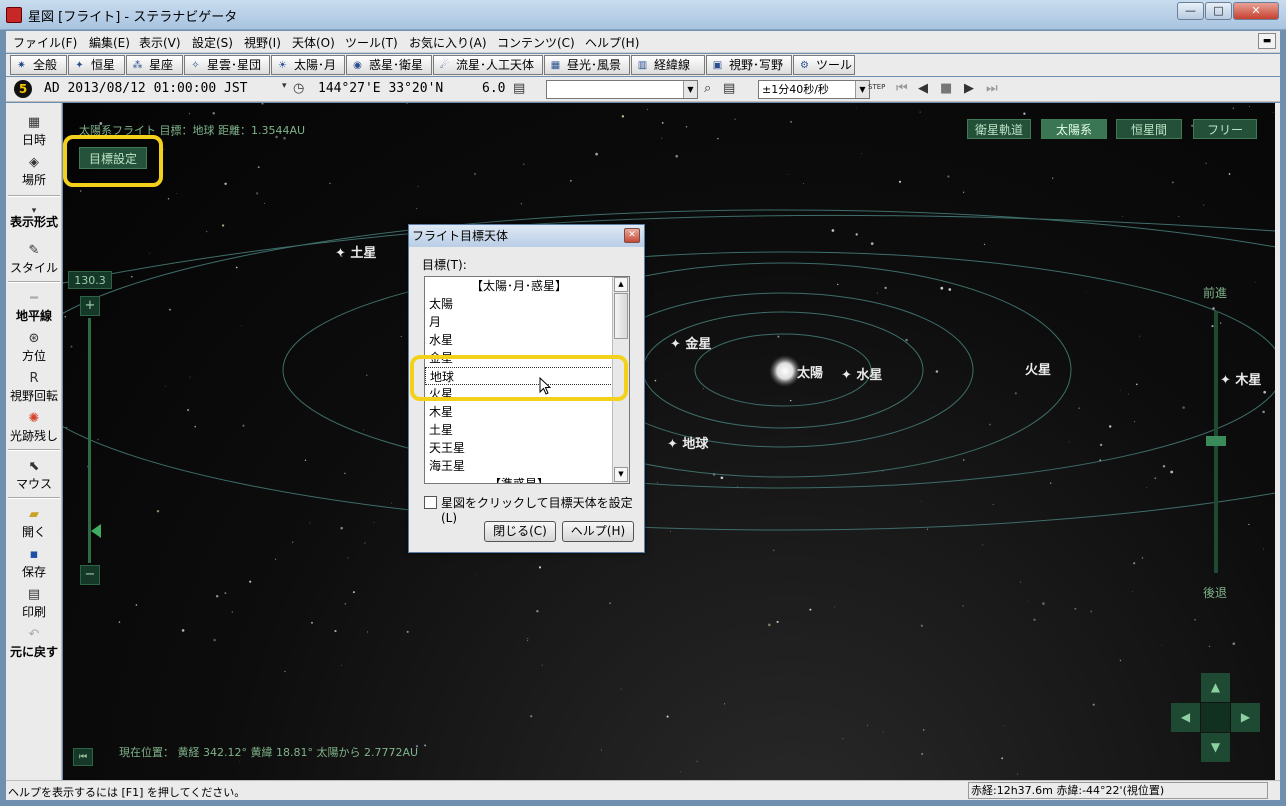 This screenshot has width=1286, height=806. What do you see at coordinates (34, 523) in the screenshot?
I see `sidebar-item-open: ▰ 開く` at bounding box center [34, 523].